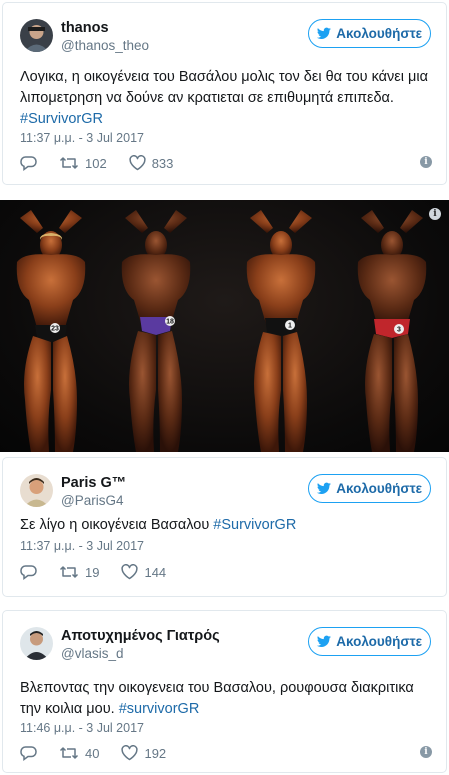 Image resolution: width=449 pixels, height=775 pixels. What do you see at coordinates (69, 709) in the screenshot?
I see `tweet-text-line: την κοιλια μου.` at bounding box center [69, 709].